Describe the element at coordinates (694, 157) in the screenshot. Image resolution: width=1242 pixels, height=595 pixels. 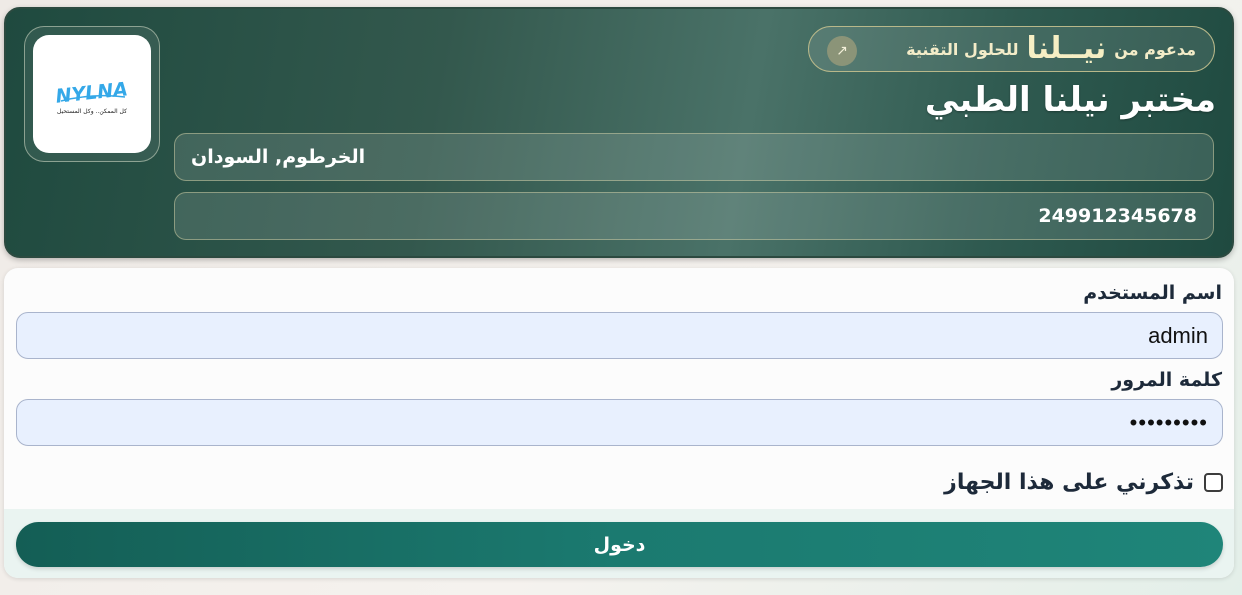
I see `location-field: الخرطوم, السودان` at that location.